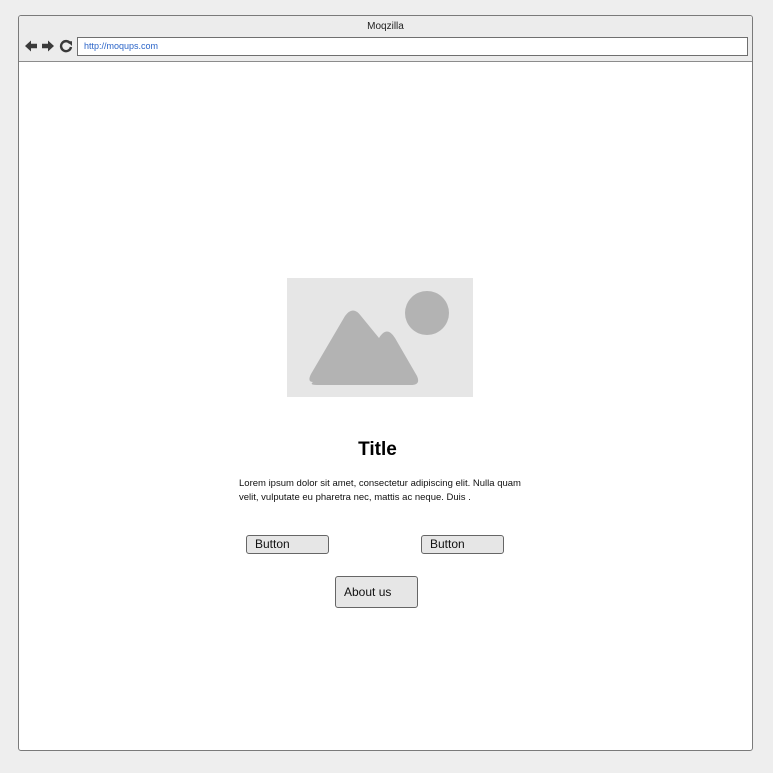 This screenshot has width=773, height=773. Describe the element at coordinates (376, 592) in the screenshot. I see `about-us-button: About us` at that location.